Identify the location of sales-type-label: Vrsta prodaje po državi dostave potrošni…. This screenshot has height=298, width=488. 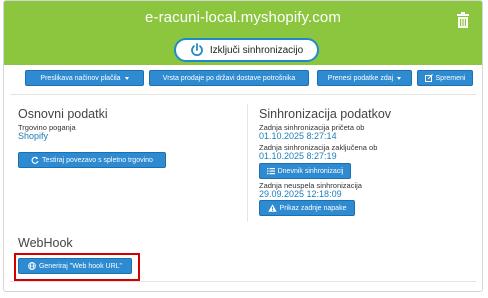
(229, 78).